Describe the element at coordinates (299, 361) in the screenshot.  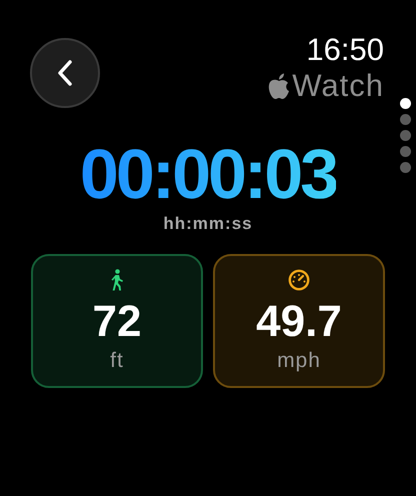
I see `metric-unit: mph` at that location.